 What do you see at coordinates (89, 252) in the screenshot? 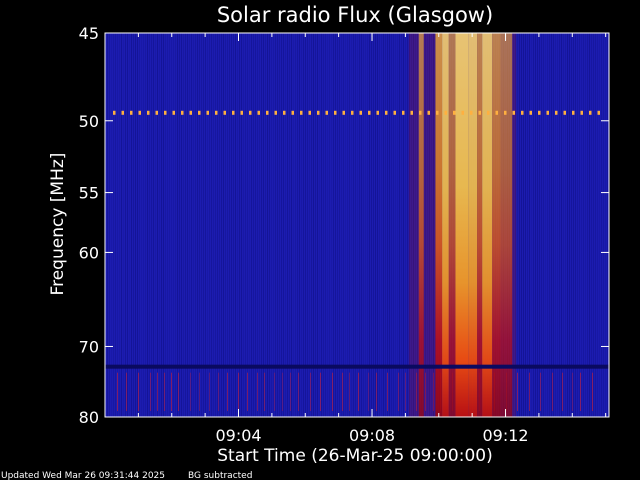
I see `y-tick-label: 60` at bounding box center [89, 252].